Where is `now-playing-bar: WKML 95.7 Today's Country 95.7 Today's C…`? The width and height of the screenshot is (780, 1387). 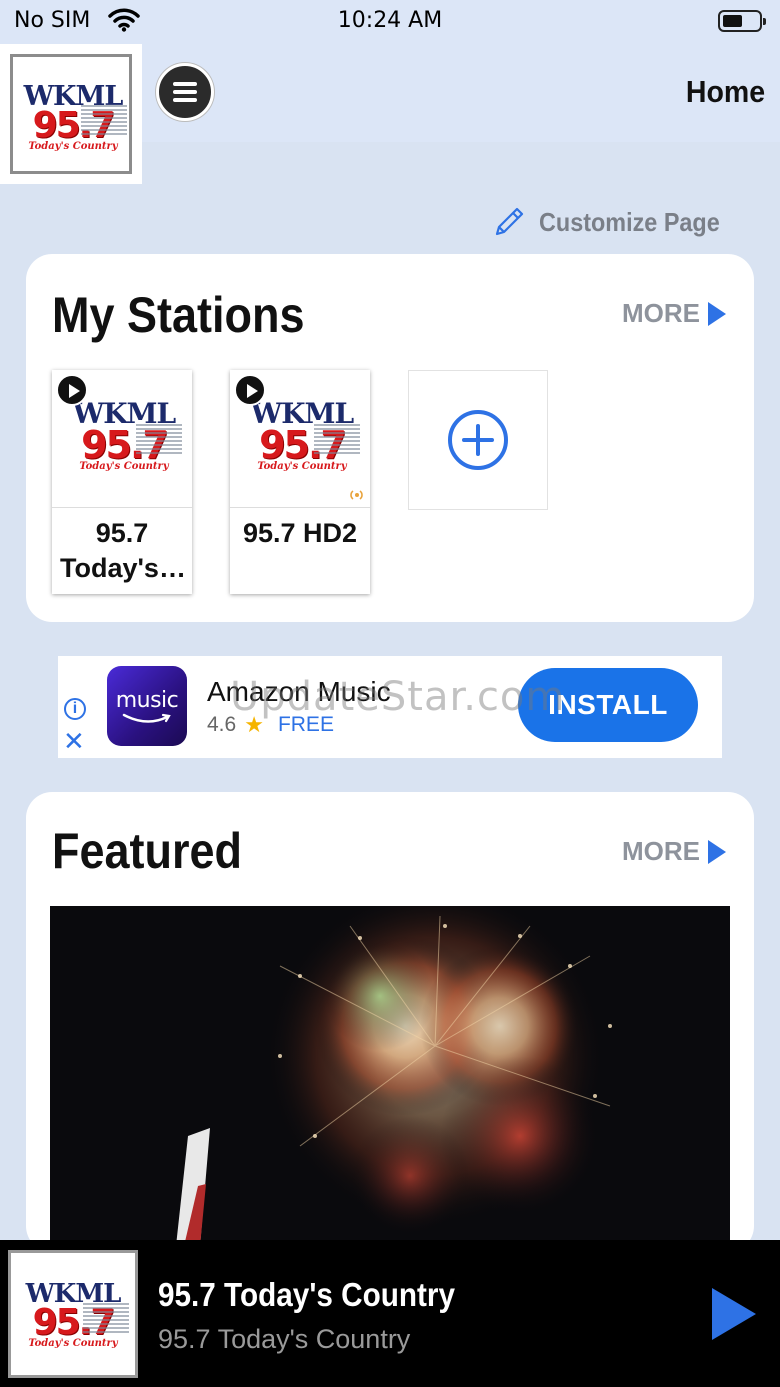 now-playing-bar: WKML 95.7 Today's Country 95.7 Today's C… is located at coordinates (390, 1313).